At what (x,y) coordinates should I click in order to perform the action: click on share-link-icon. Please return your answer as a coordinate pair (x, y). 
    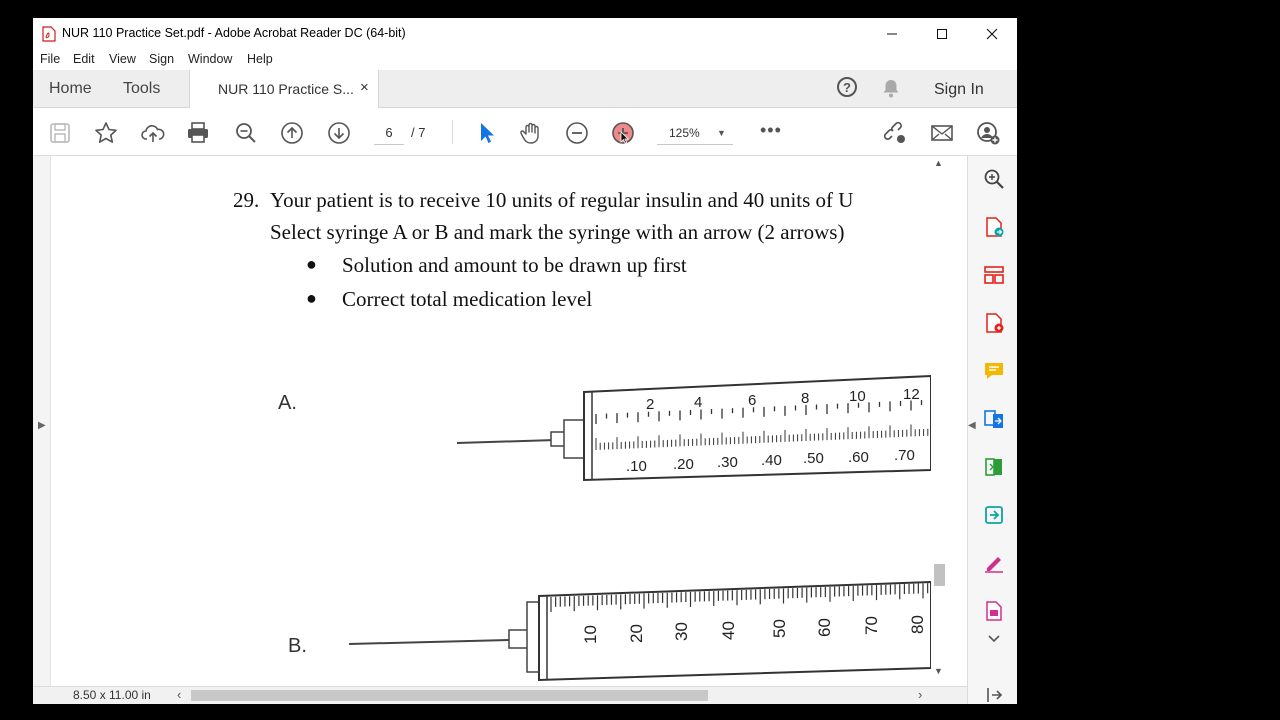
    Looking at the image, I should click on (895, 133).